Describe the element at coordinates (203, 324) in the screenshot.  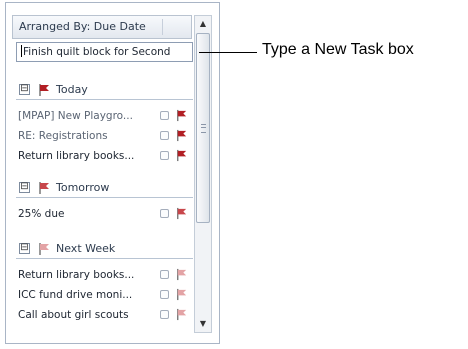
I see `scroll-down-arrow-icon: ▼` at that location.